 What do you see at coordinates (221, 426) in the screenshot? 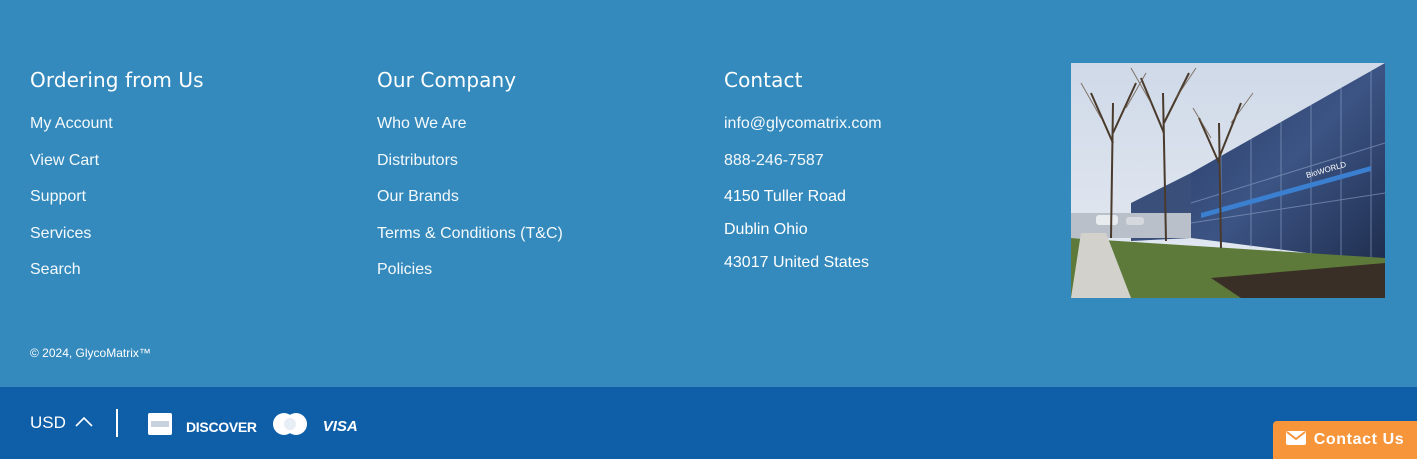
I see `discover-icon: DISCOVER` at bounding box center [221, 426].